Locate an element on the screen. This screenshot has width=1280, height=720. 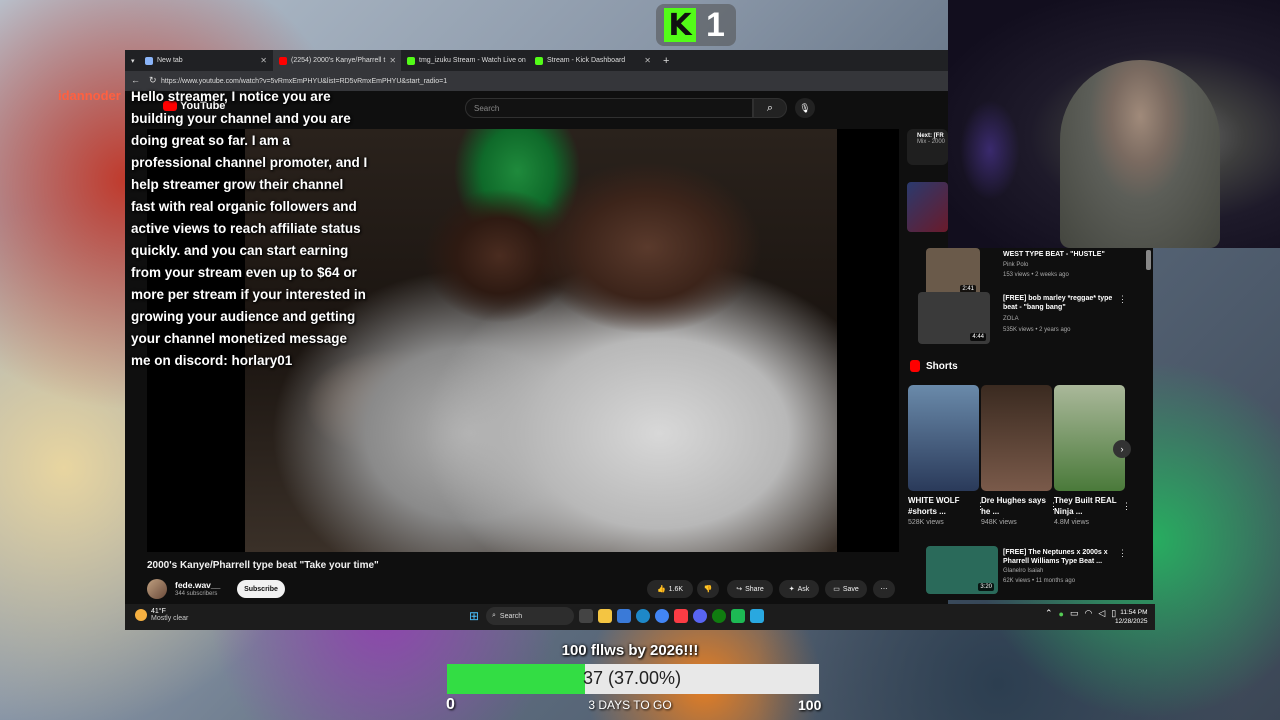
kick-favicon-icon is located at coordinates (539, 60).